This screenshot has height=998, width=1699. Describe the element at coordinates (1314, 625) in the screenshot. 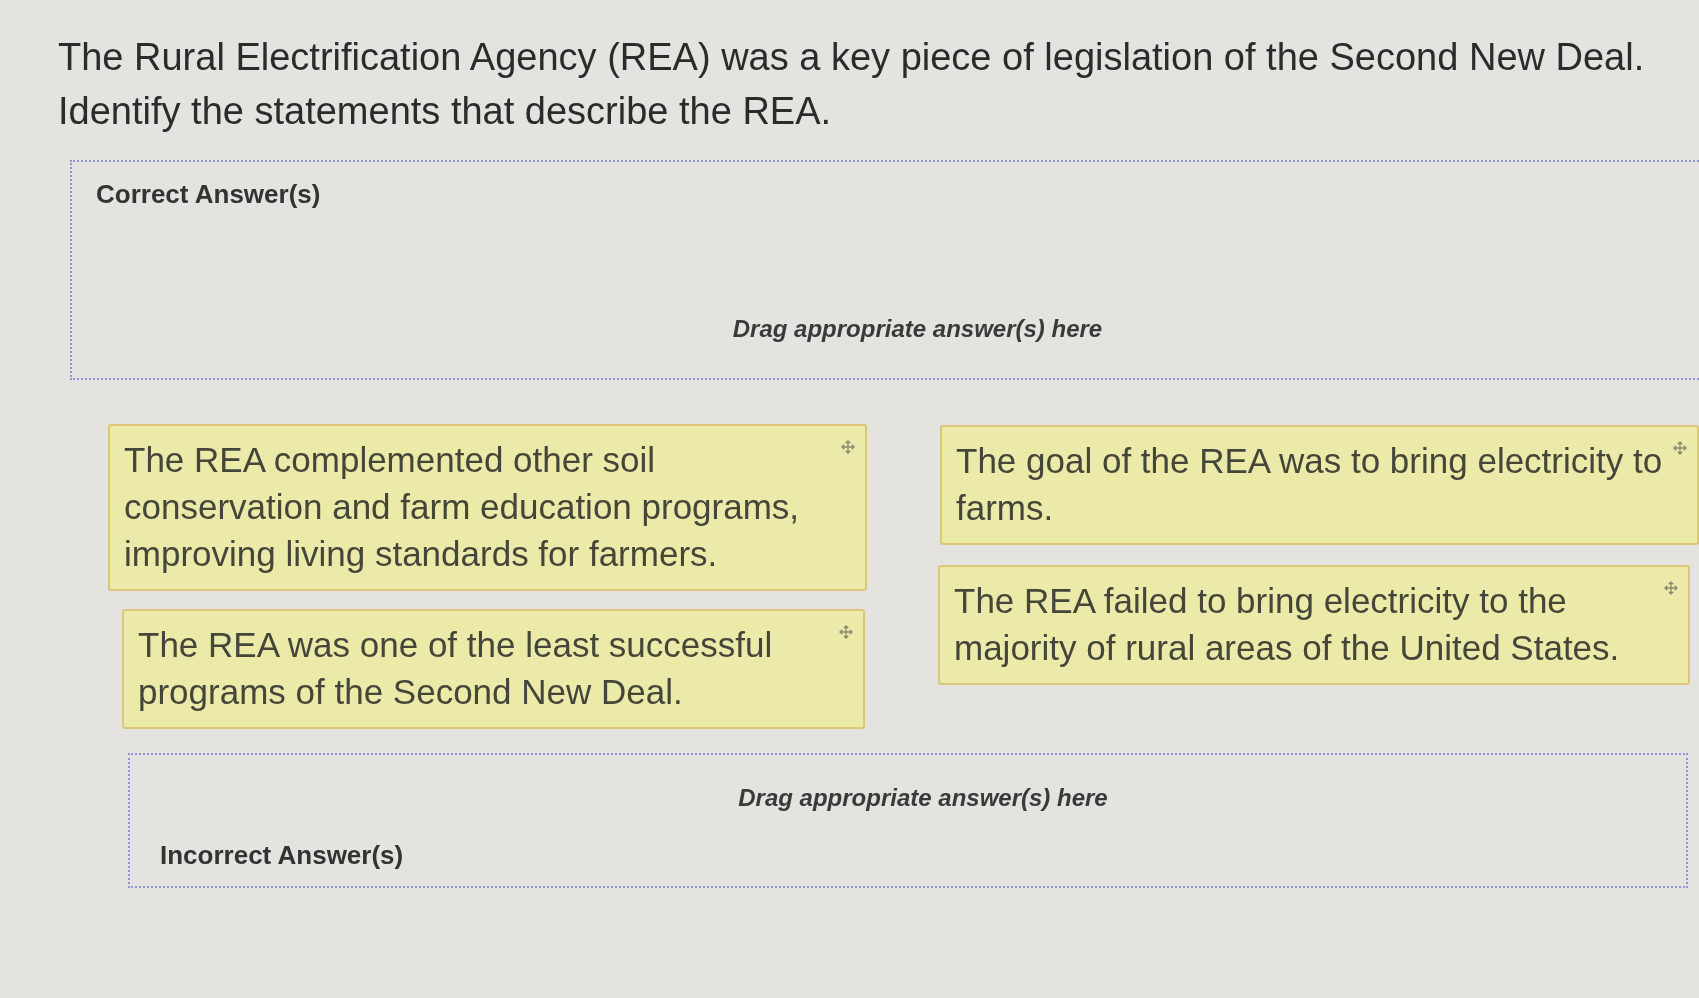

I see `answer-card: The REA failed to bring electricity to the majority of rural areas of the United States.` at that location.